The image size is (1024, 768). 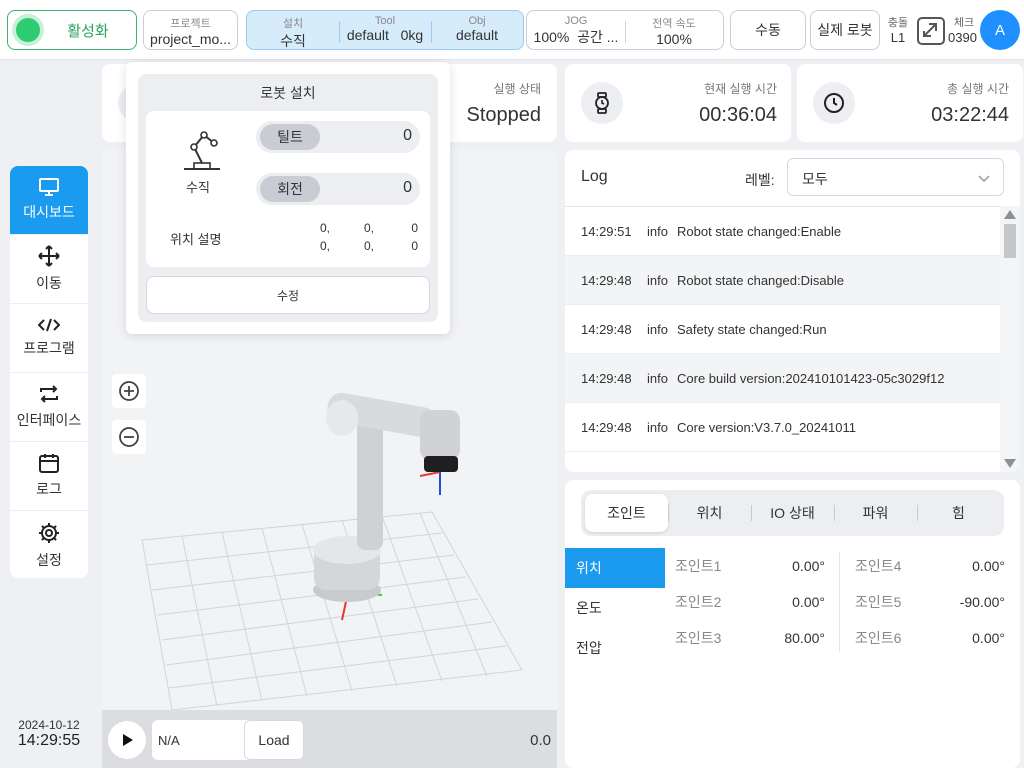 I want to click on zoom-in-icon, so click(x=129, y=391).